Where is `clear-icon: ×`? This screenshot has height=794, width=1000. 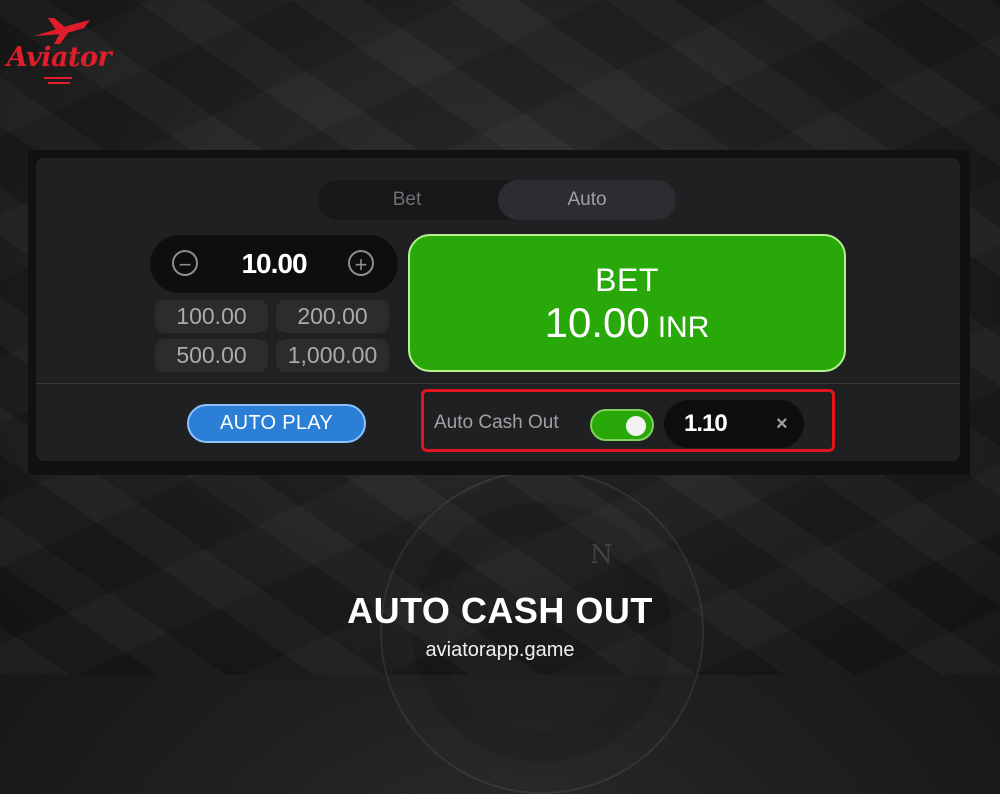 clear-icon: × is located at coordinates (782, 424).